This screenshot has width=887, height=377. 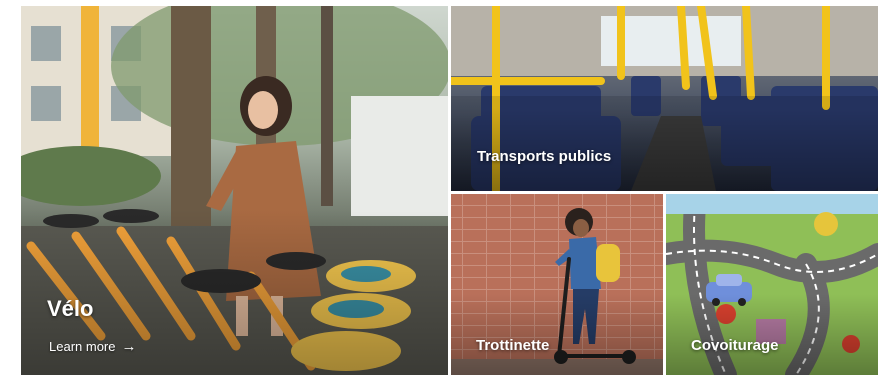 What do you see at coordinates (70, 308) in the screenshot?
I see `tile-velo-title: Vélo` at bounding box center [70, 308].